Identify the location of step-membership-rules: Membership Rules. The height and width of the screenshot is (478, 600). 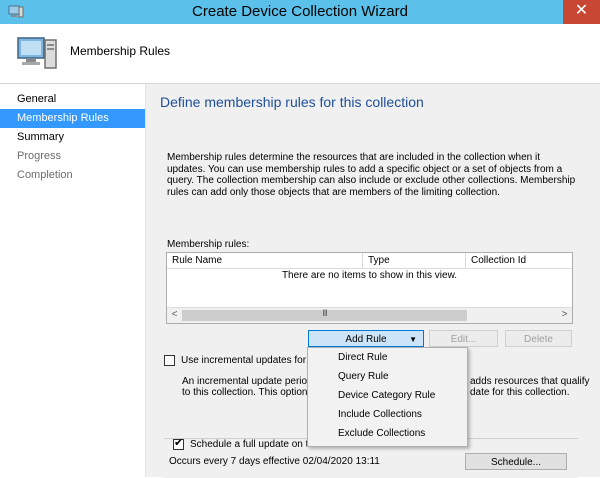
(72, 118).